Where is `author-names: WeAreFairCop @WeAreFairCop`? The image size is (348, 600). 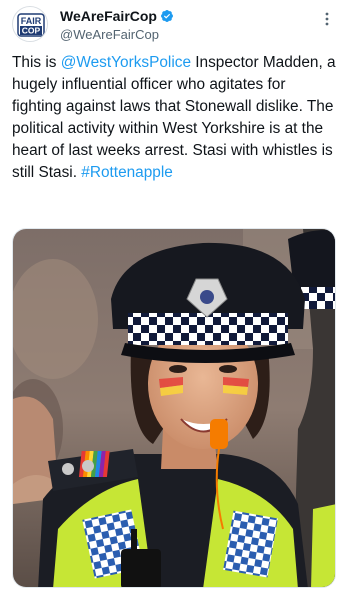
author-names: WeAreFairCop @WeAreFairCop is located at coordinates (117, 24).